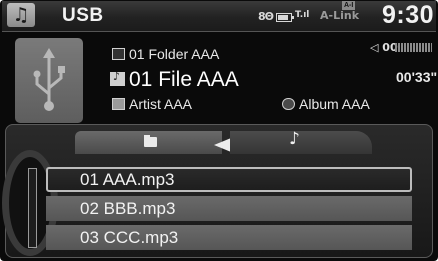  What do you see at coordinates (32, 208) in the screenshot?
I see `scrollbar` at bounding box center [32, 208].